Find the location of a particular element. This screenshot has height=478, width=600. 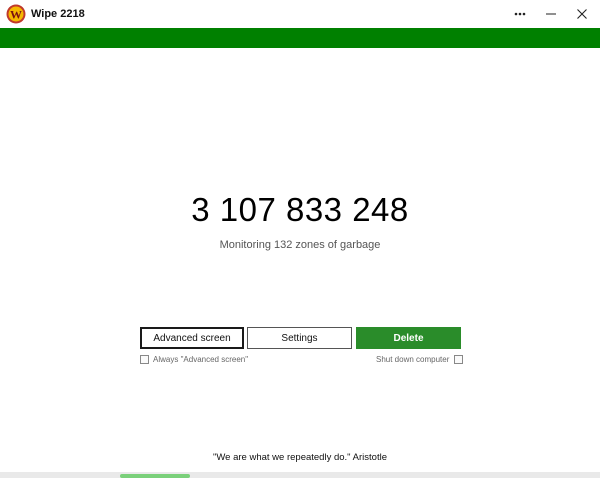

title-bar: W Wipe 2218 is located at coordinates (300, 14).